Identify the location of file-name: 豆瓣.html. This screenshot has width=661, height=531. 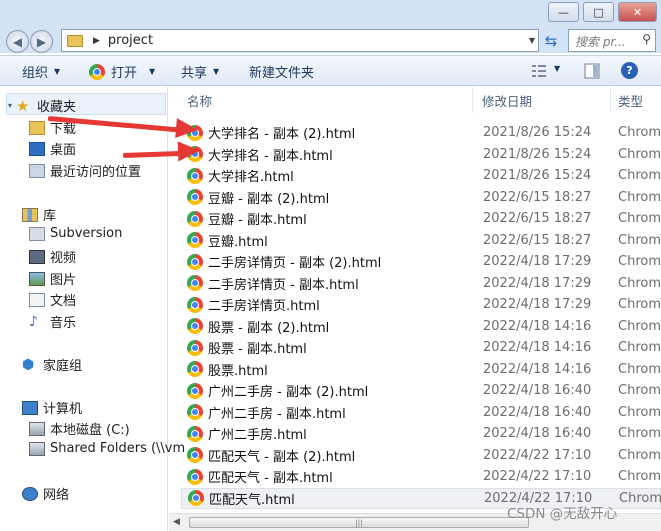
(238, 242).